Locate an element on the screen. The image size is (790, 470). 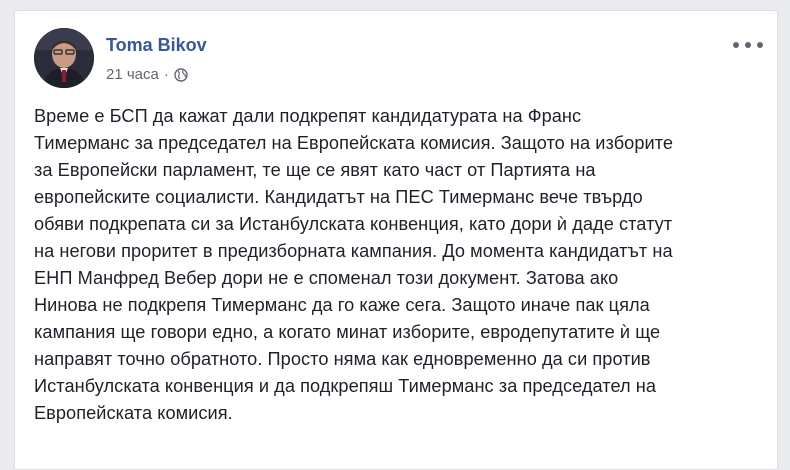
post-timestamp: 21 часа is located at coordinates (132, 74).